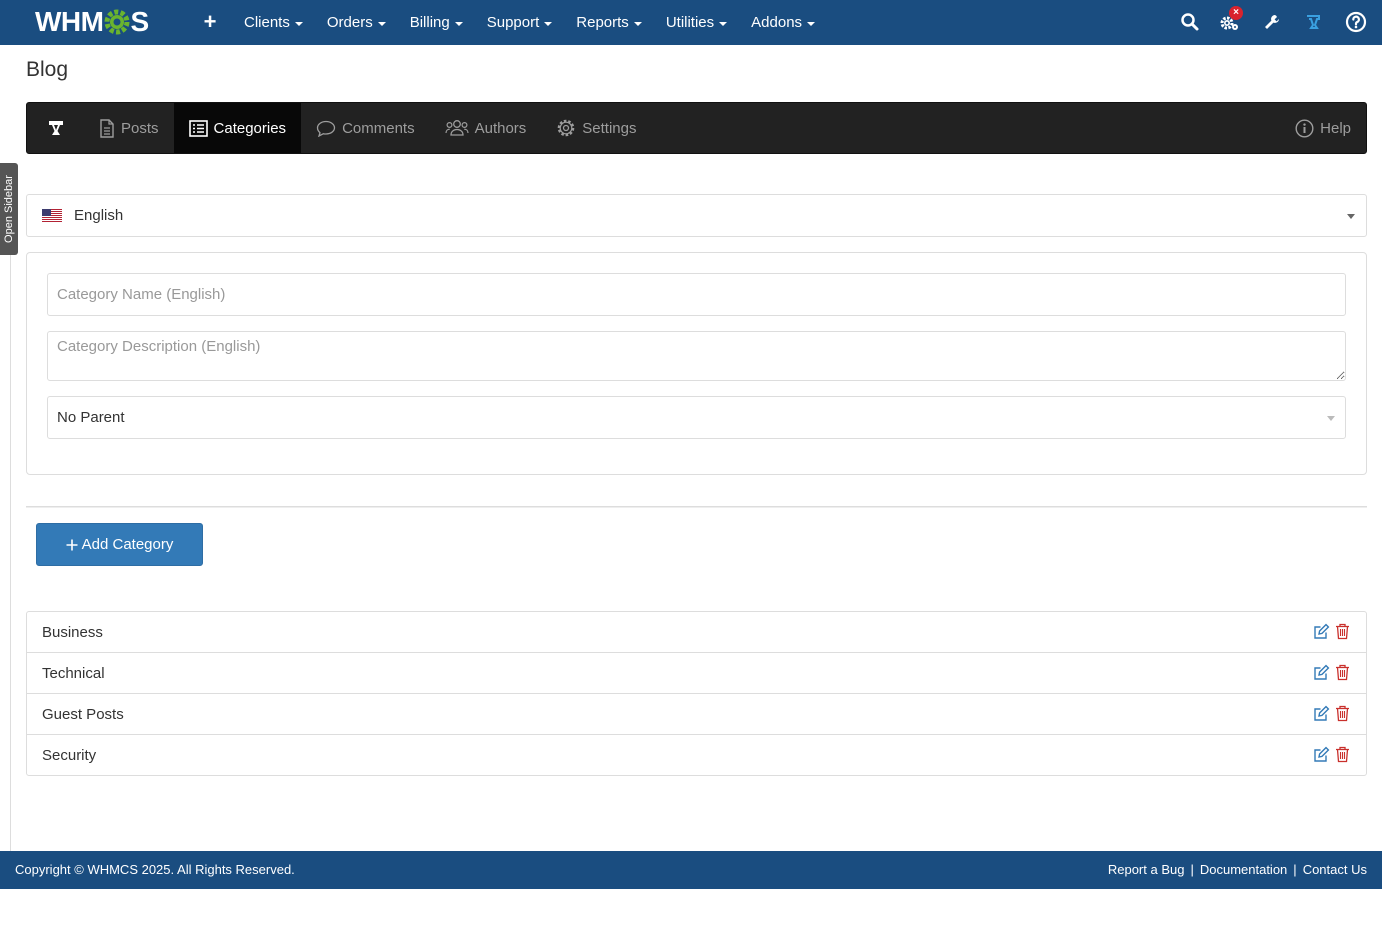 The image size is (1382, 944). Describe the element at coordinates (696, 672) in the screenshot. I see `list-item: Technical` at that location.